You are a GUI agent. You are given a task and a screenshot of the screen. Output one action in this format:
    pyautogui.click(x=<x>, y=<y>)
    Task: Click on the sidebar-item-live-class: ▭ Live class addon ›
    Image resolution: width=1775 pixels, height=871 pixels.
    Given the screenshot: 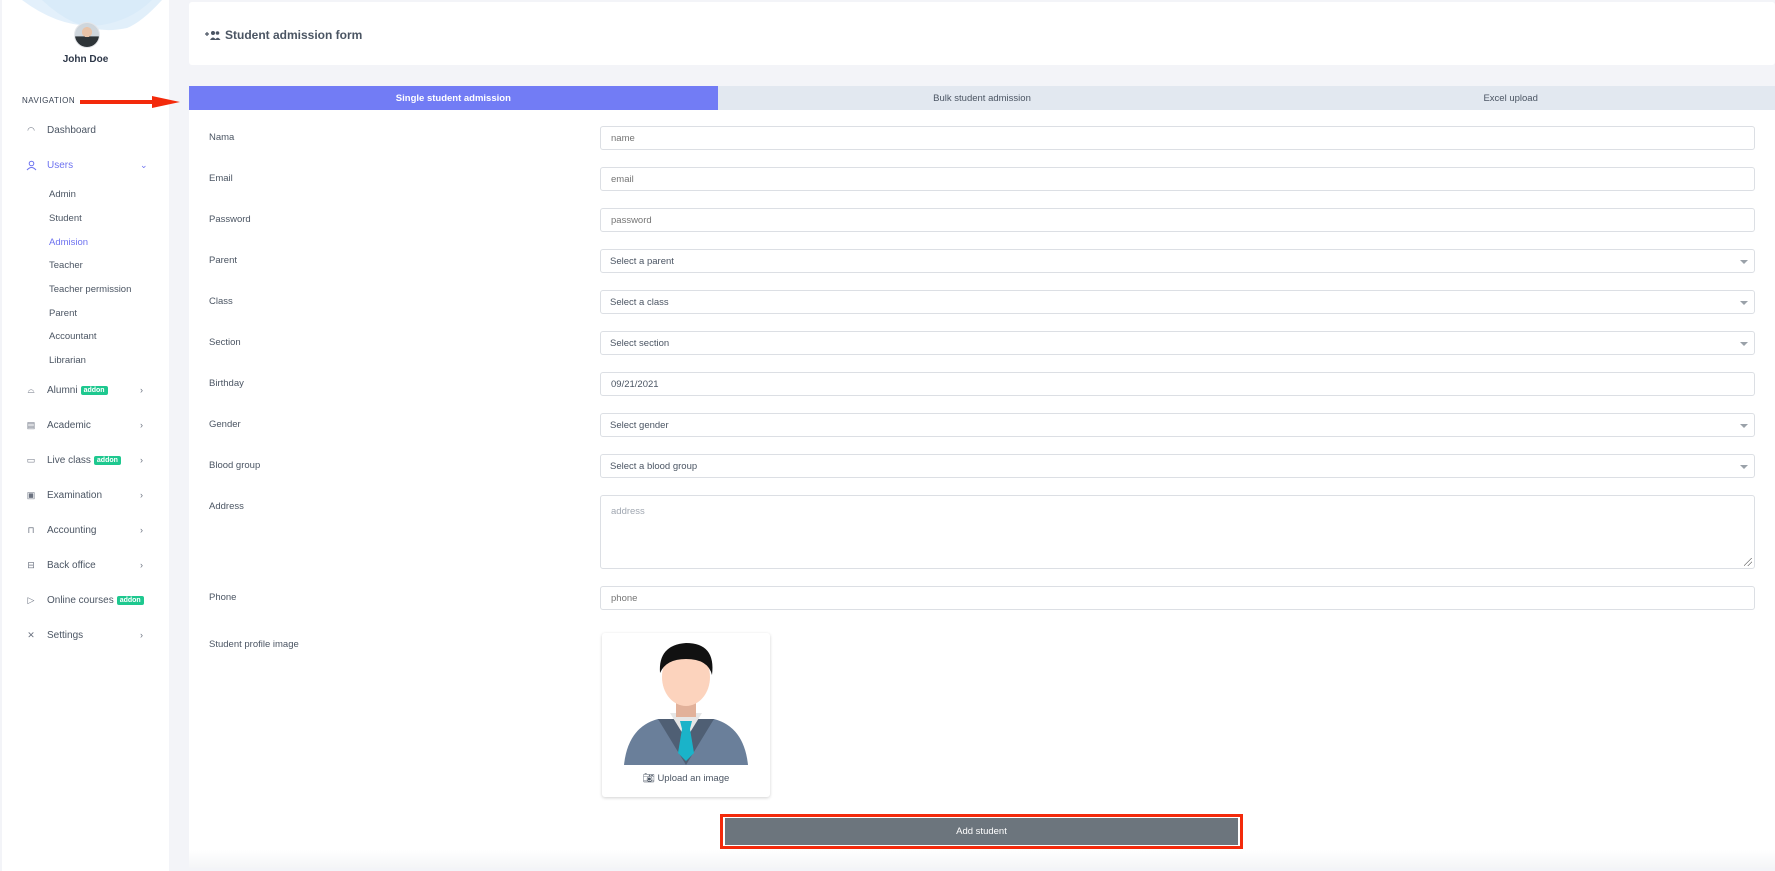 What is the action you would take?
    pyautogui.click(x=85, y=460)
    